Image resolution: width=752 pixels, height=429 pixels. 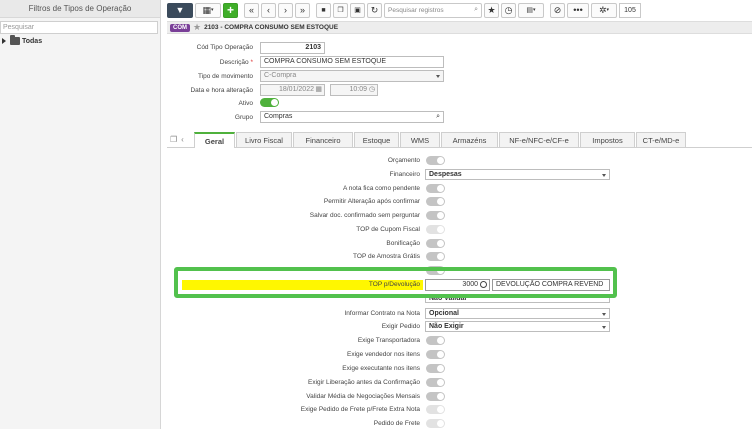 I want to click on ativo-label: Ativo, so click(x=245, y=103).